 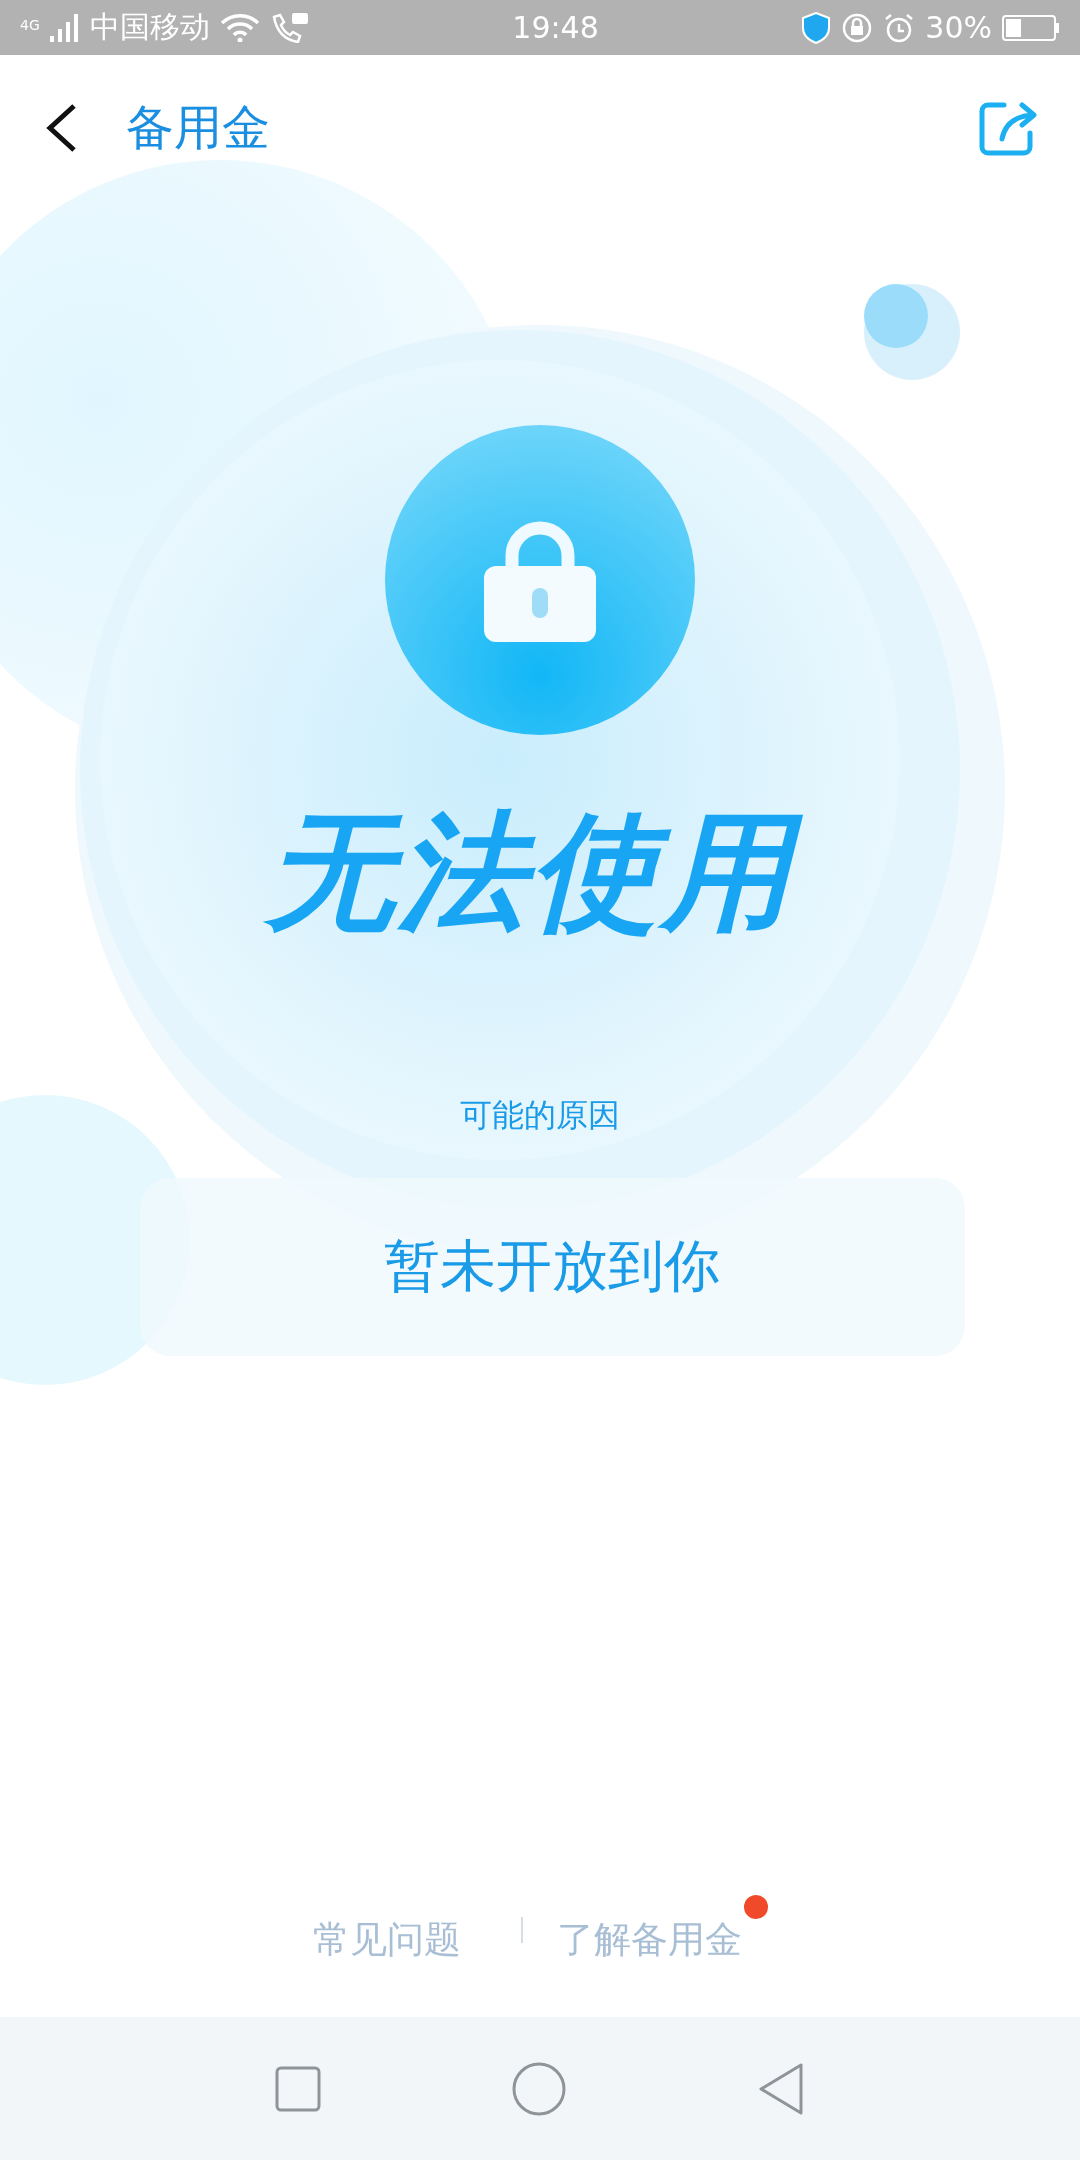 What do you see at coordinates (552, 1265) in the screenshot?
I see `reason-text: 暂未开放到你` at bounding box center [552, 1265].